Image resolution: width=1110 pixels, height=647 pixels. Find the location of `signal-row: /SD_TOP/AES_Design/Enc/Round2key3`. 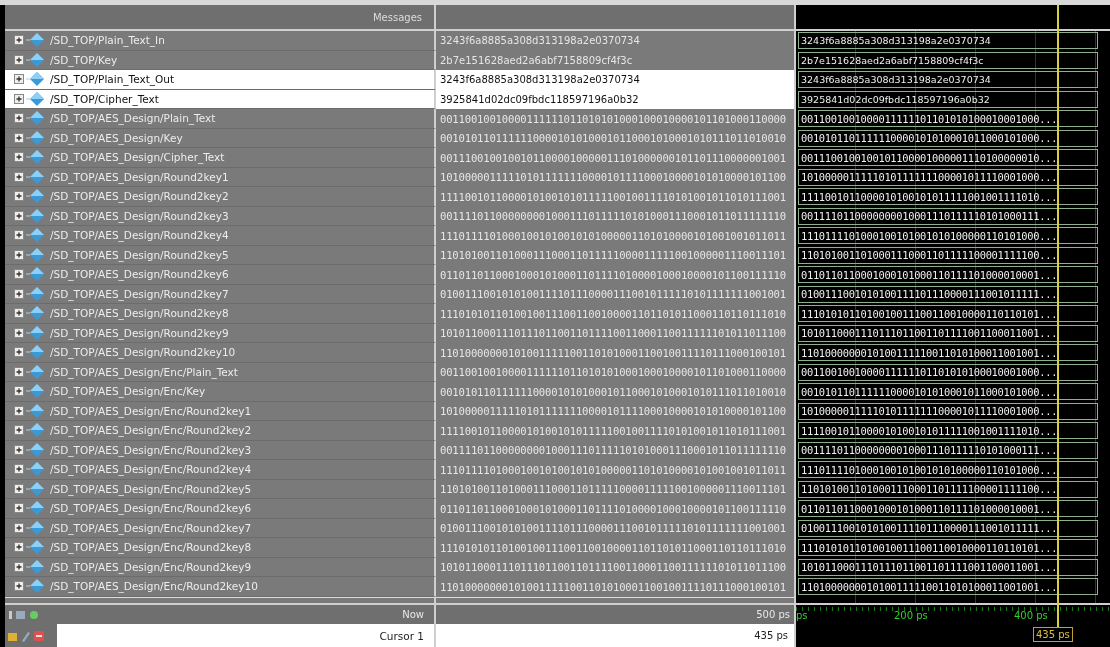

signal-row: /SD_TOP/AES_Design/Enc/Round2key3 is located at coordinates (220, 450).